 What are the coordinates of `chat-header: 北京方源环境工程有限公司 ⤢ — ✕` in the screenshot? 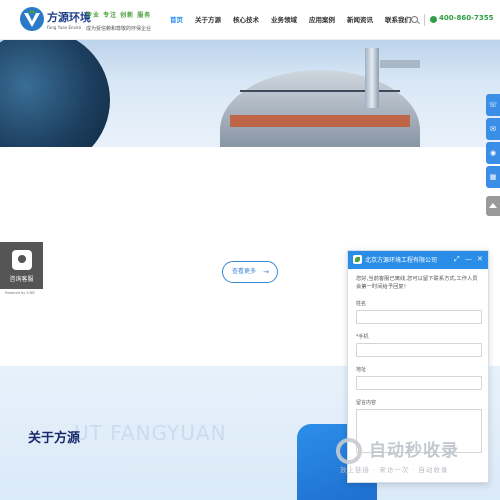 It's located at (418, 260).